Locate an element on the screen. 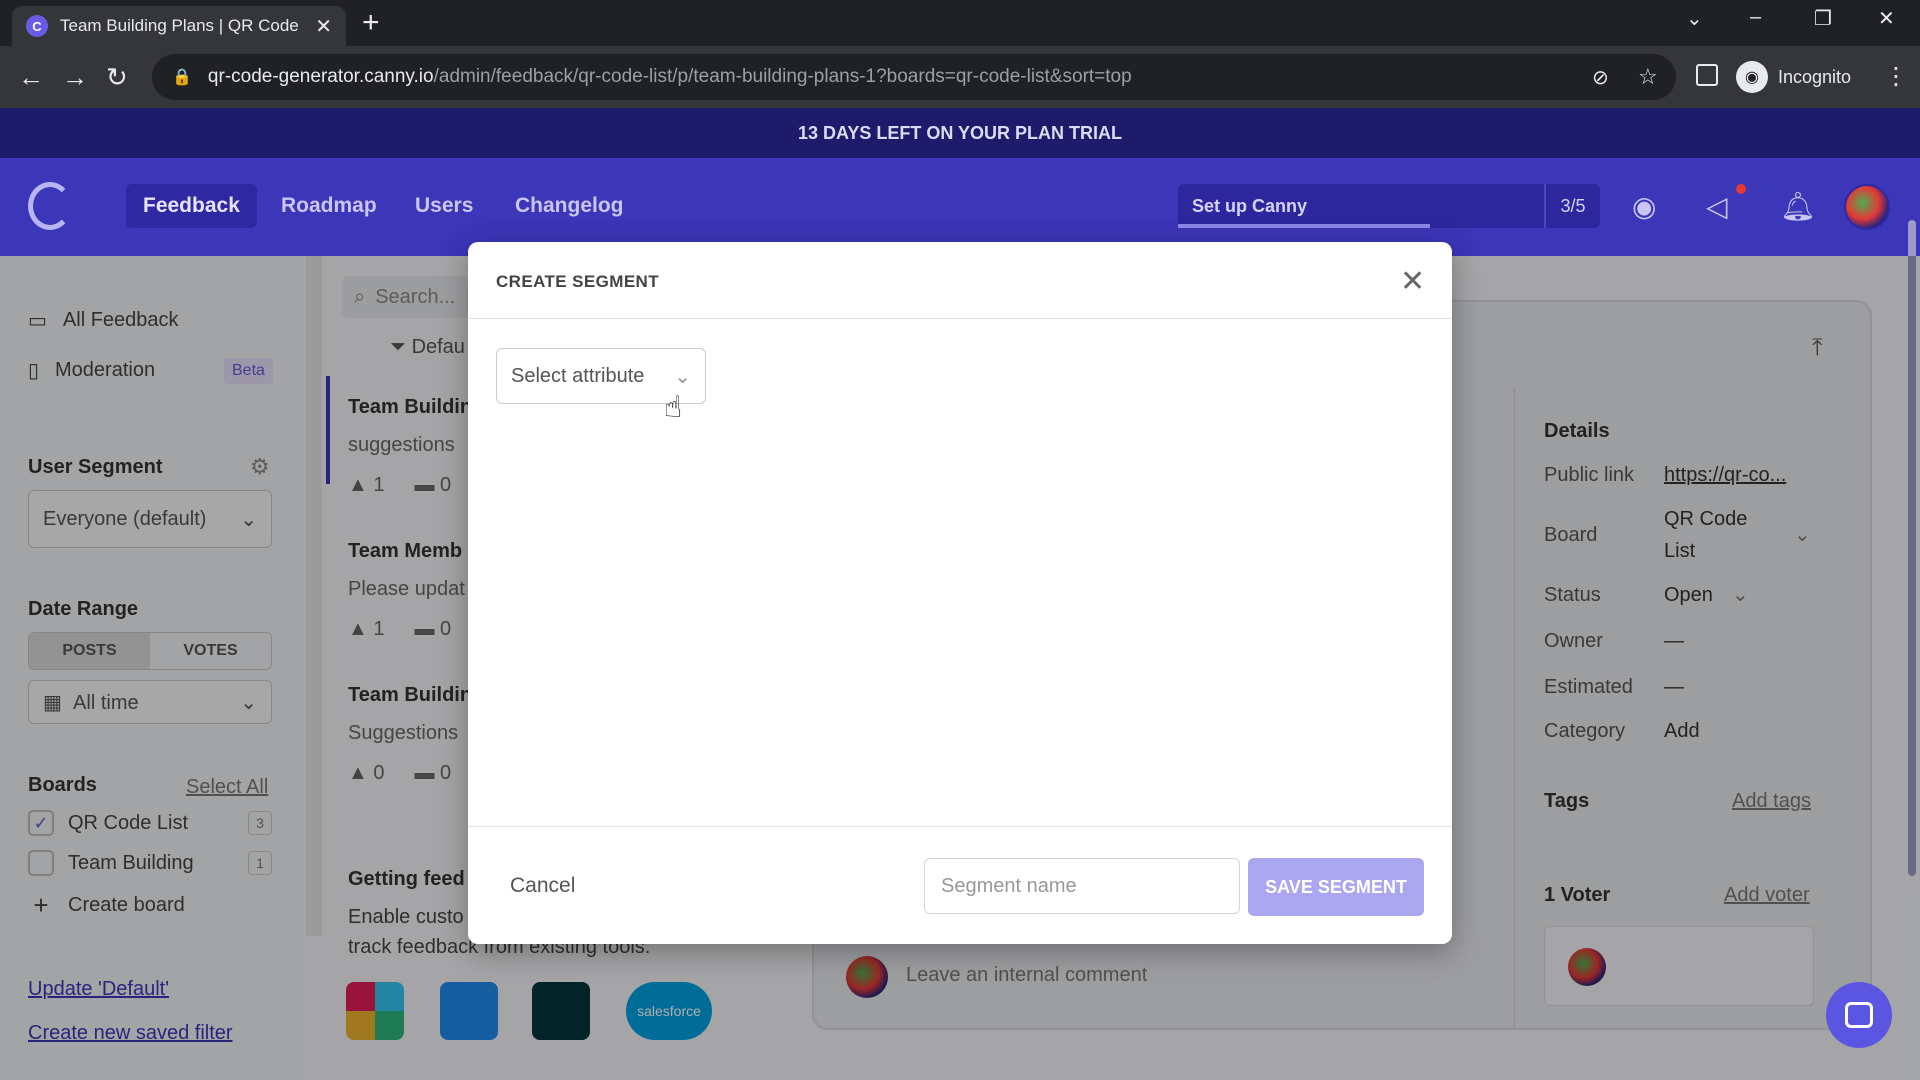  back-icon: ← is located at coordinates (31, 77).